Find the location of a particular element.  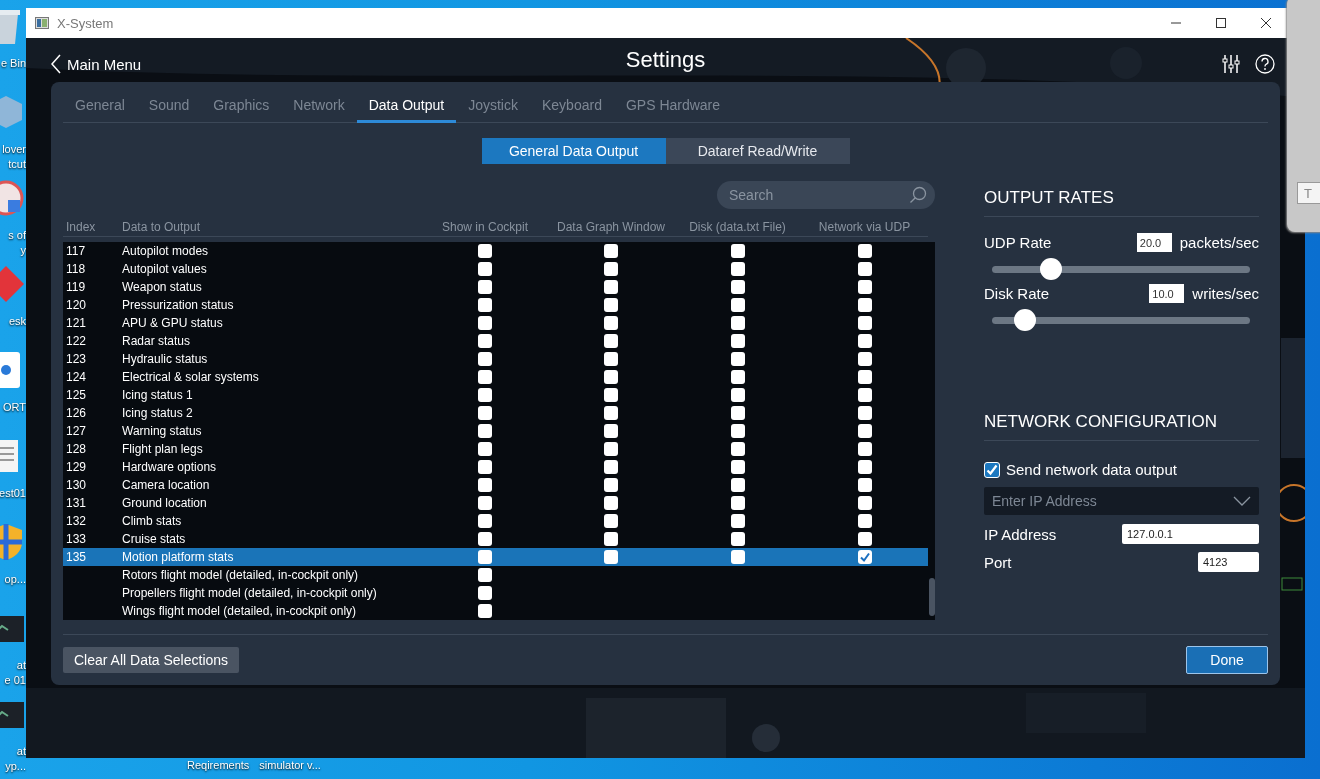

clear-button: Clear All Data Selections is located at coordinates (151, 660).